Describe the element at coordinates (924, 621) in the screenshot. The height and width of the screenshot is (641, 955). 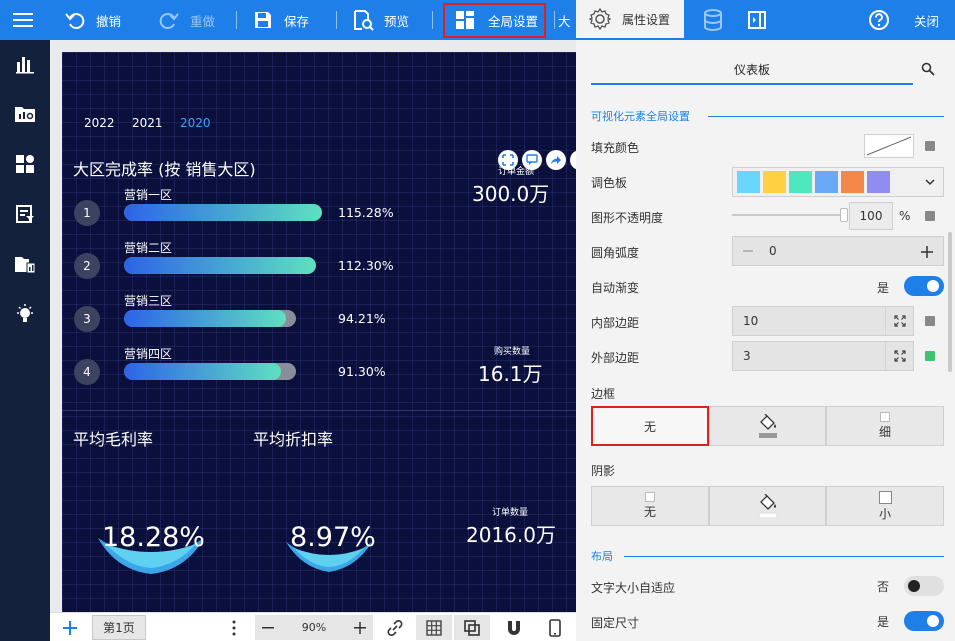
I see `fixed-size-toggle` at that location.